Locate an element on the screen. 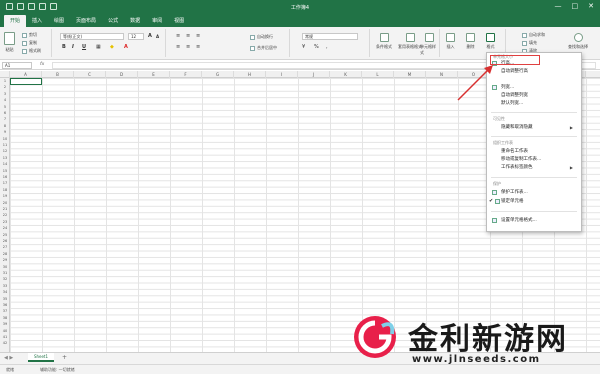  add-sheet-button: + is located at coordinates (64, 357).